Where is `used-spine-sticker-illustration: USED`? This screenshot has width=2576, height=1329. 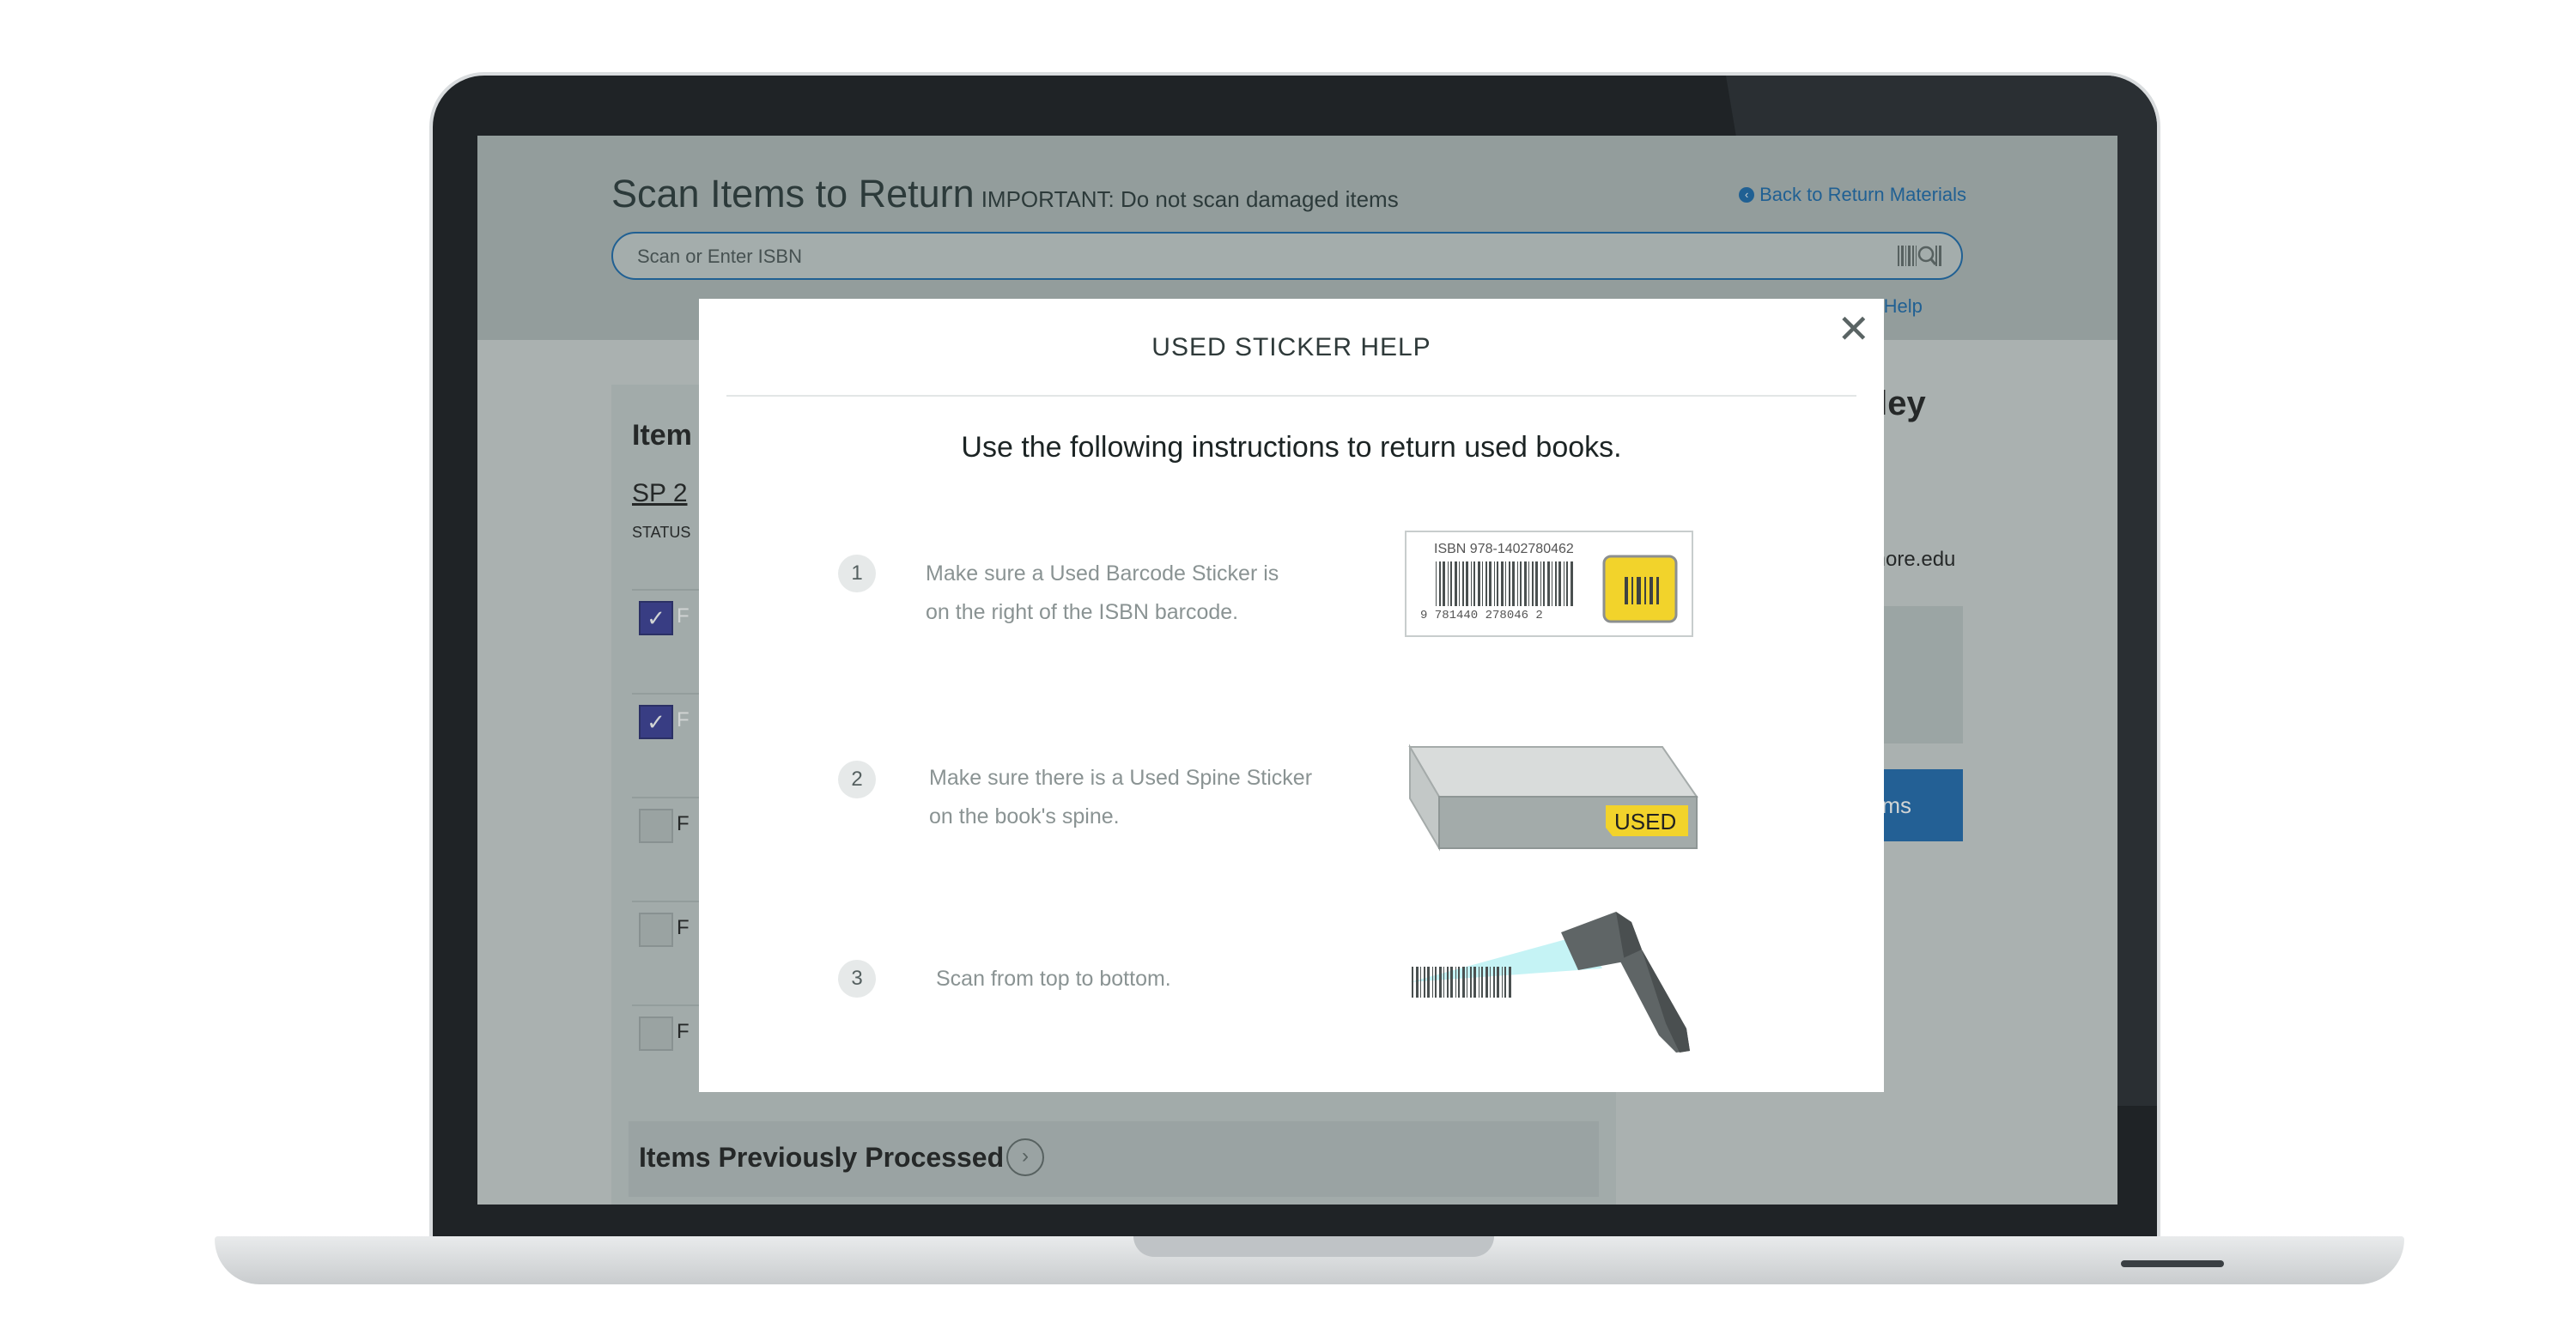
used-spine-sticker-illustration: USED is located at coordinates (1553, 797).